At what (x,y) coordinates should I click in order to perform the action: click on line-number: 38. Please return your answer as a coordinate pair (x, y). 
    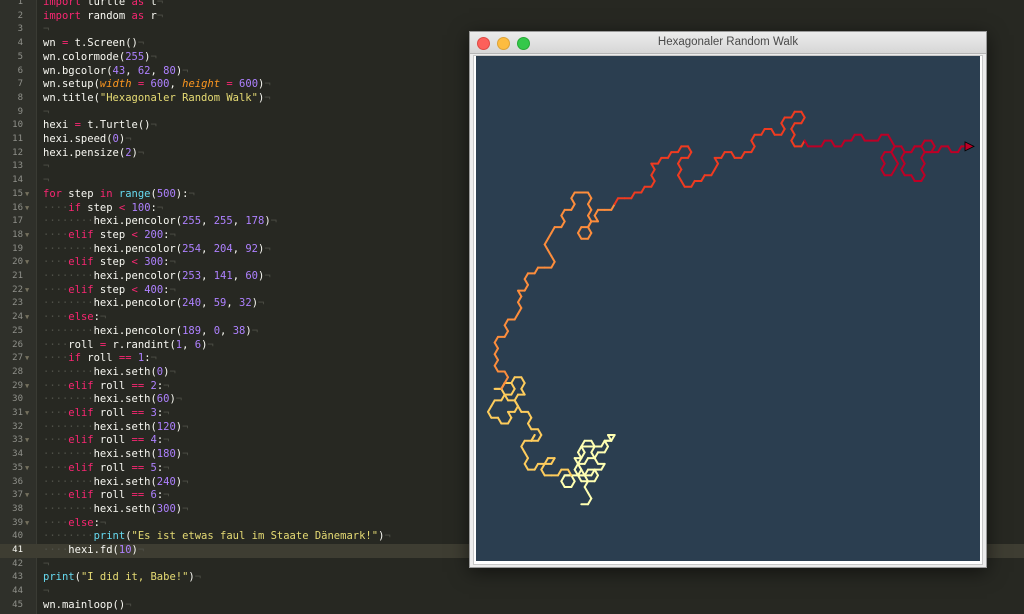
    Looking at the image, I should click on (17, 508).